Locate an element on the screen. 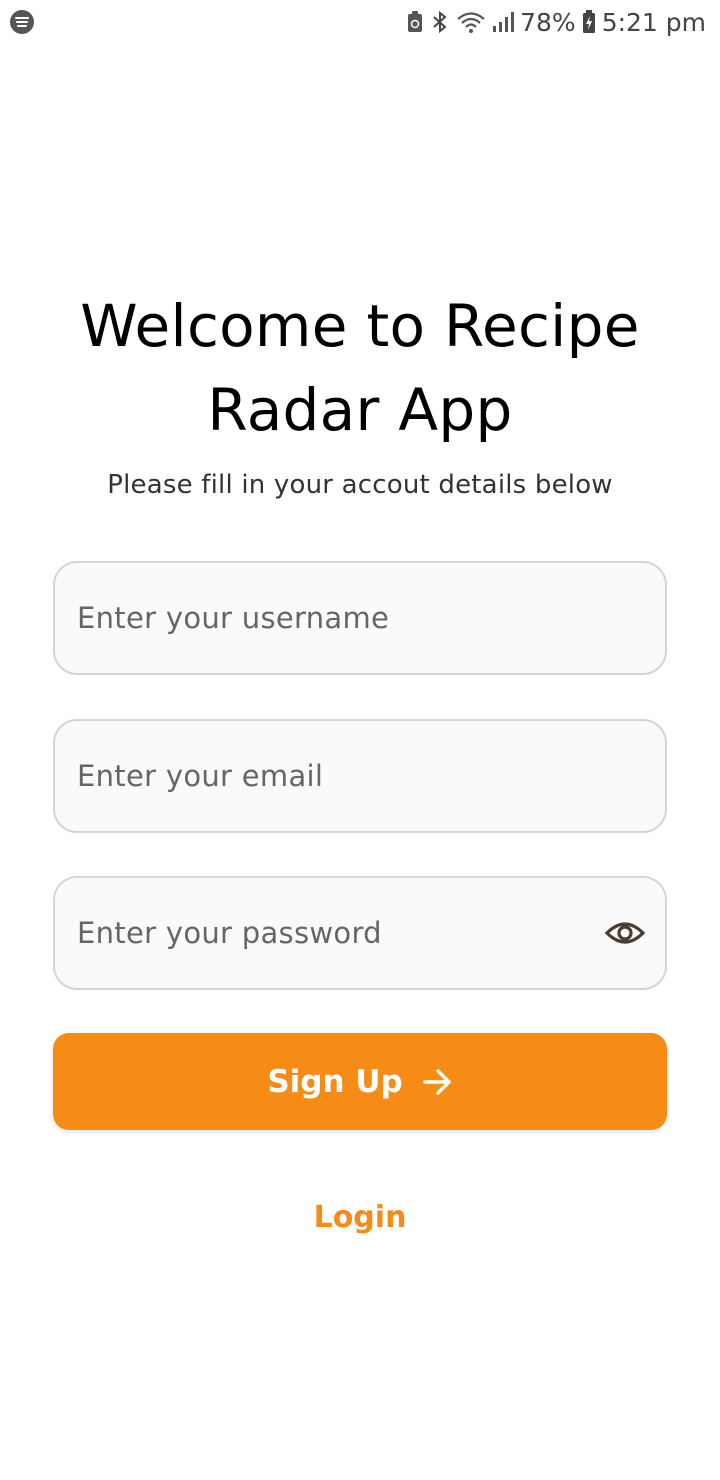  battery-percent: 78% is located at coordinates (548, 22).